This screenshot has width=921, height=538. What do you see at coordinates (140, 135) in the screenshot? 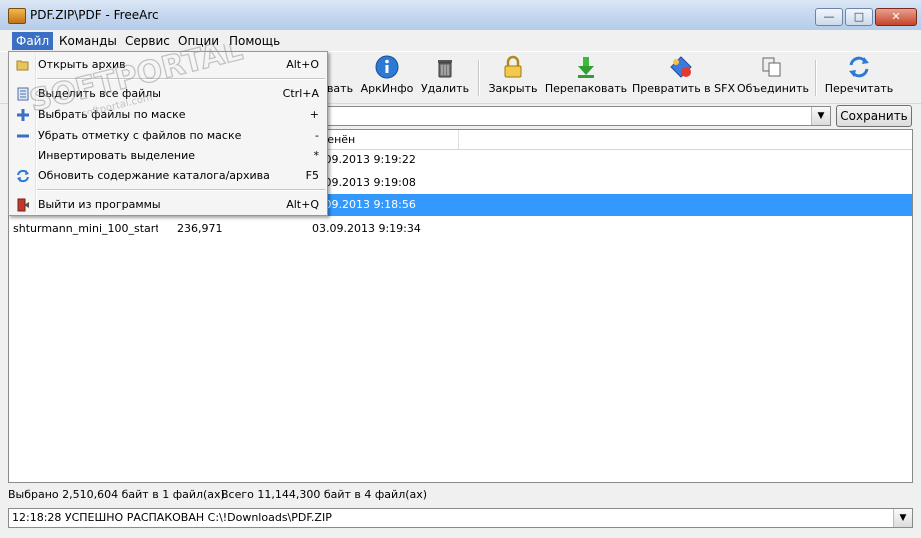
I see `menu-item-label: Убрать отметку с файлов по маске` at bounding box center [140, 135].